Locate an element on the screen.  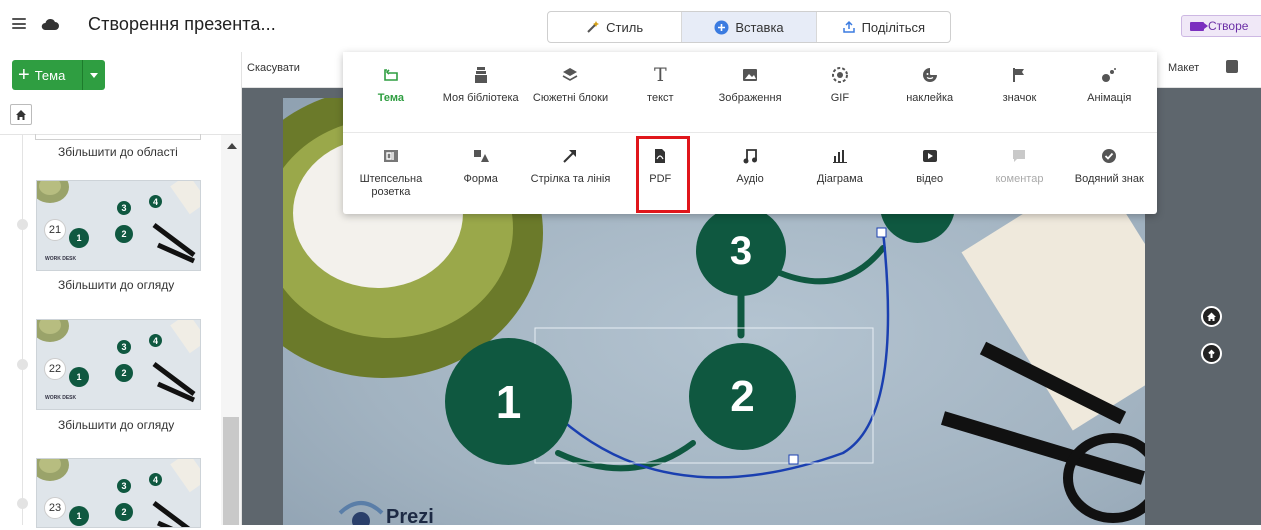
tab-style-label: Стиль is located at coordinates (625, 27).